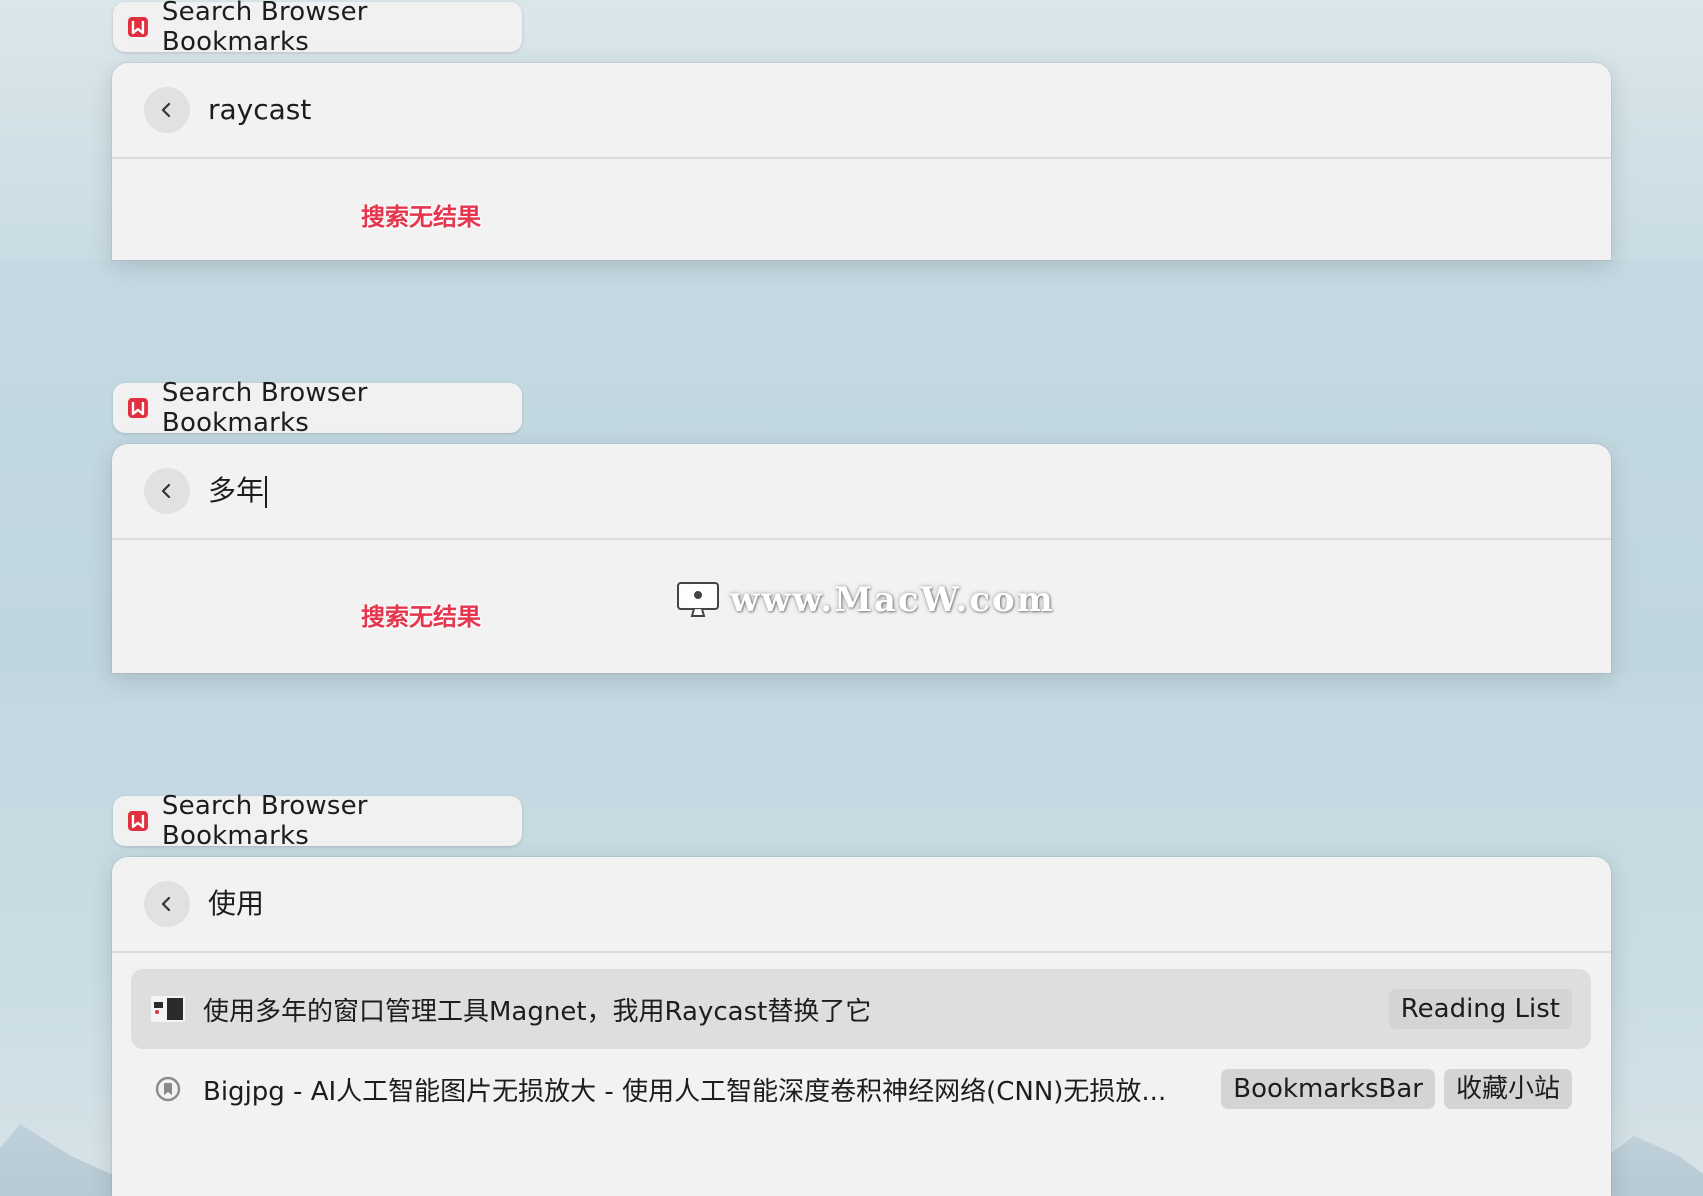  Describe the element at coordinates (259, 110) in the screenshot. I see `search-input: raycast` at that location.